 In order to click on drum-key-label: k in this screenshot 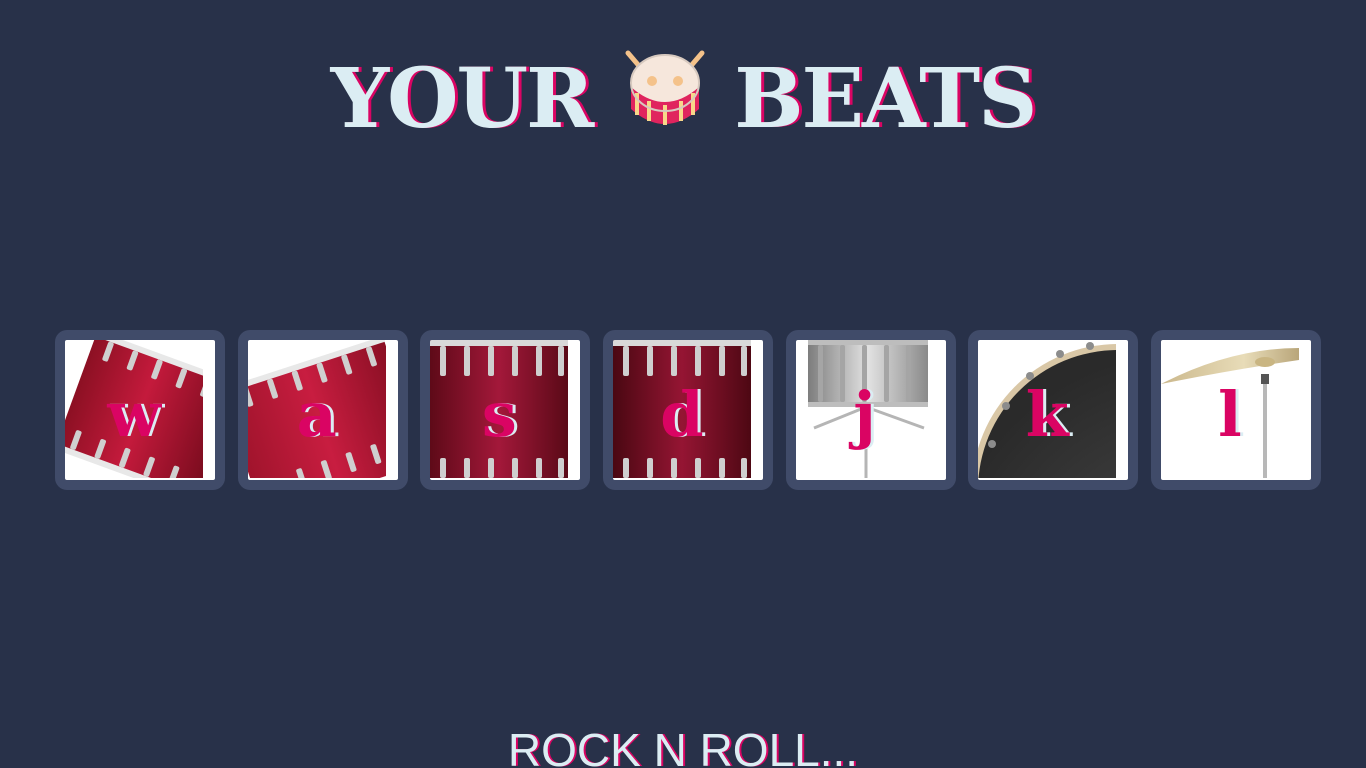, I will do `click(1047, 414)`.